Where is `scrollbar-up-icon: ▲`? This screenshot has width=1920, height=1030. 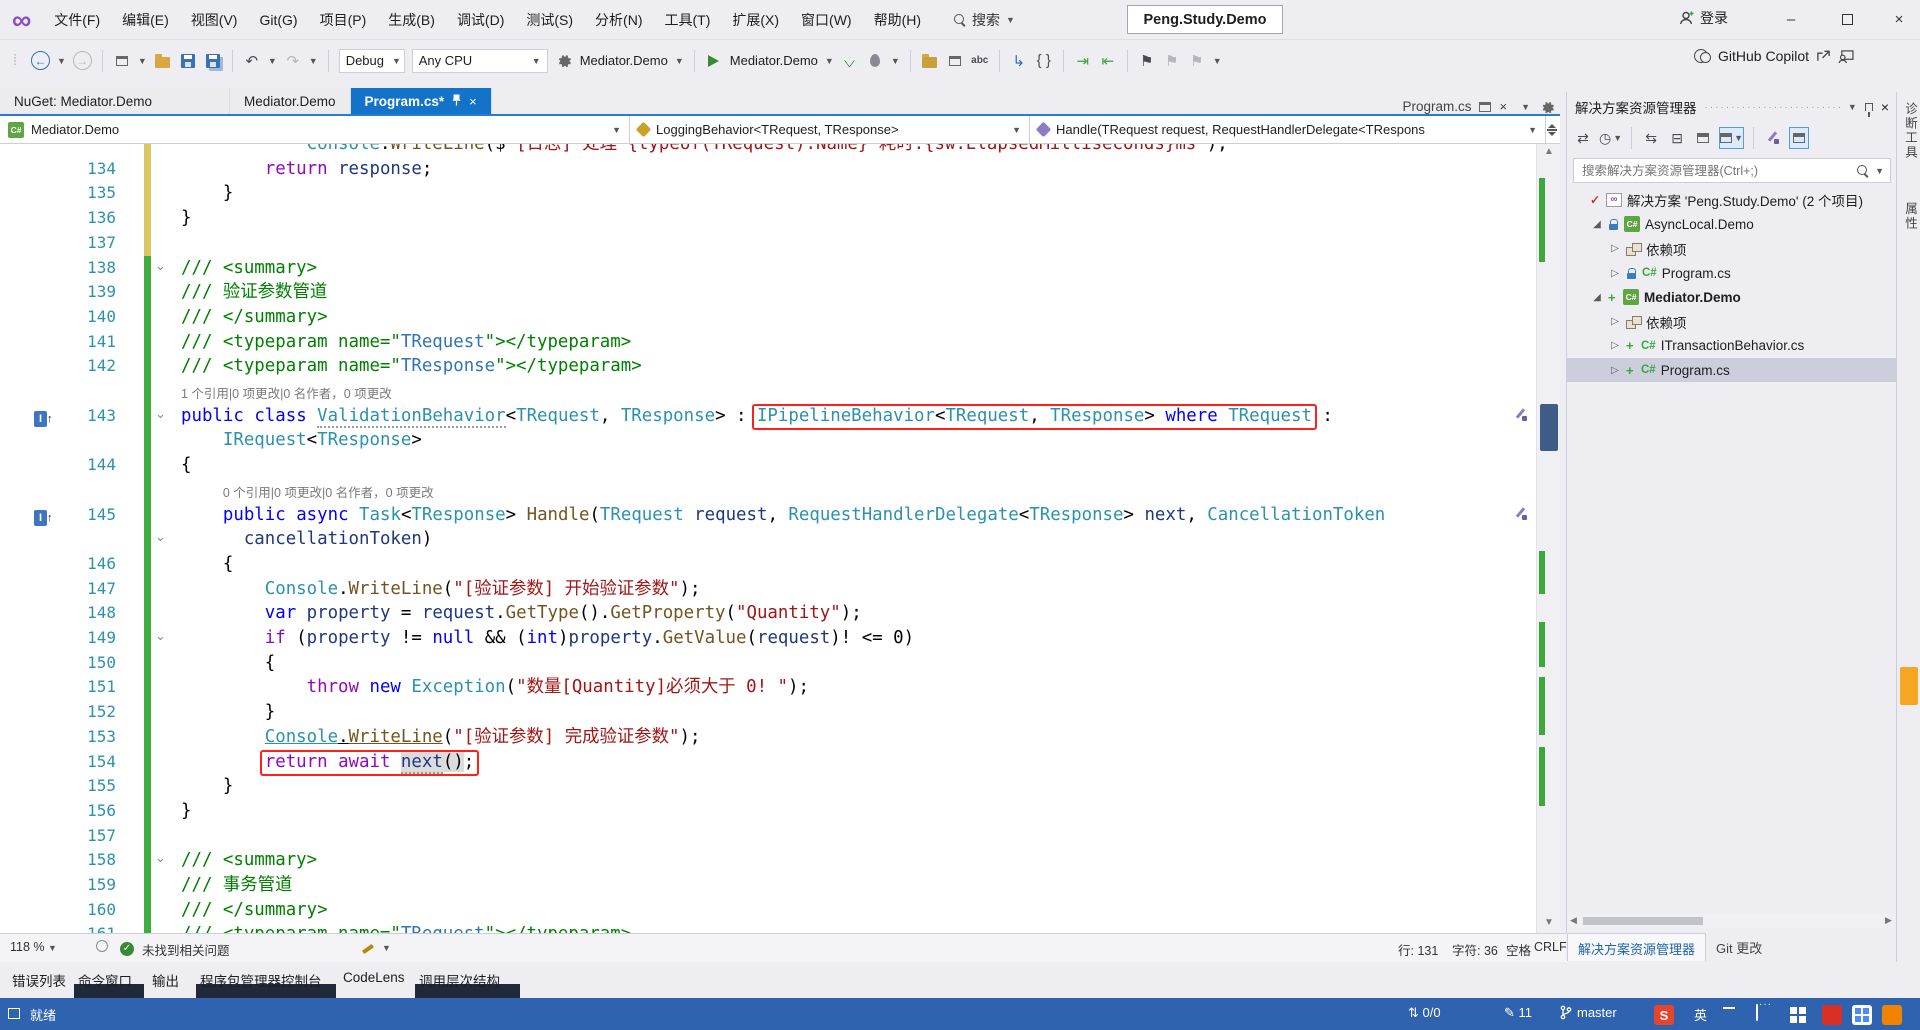 scrollbar-up-icon: ▲ is located at coordinates (1549, 151).